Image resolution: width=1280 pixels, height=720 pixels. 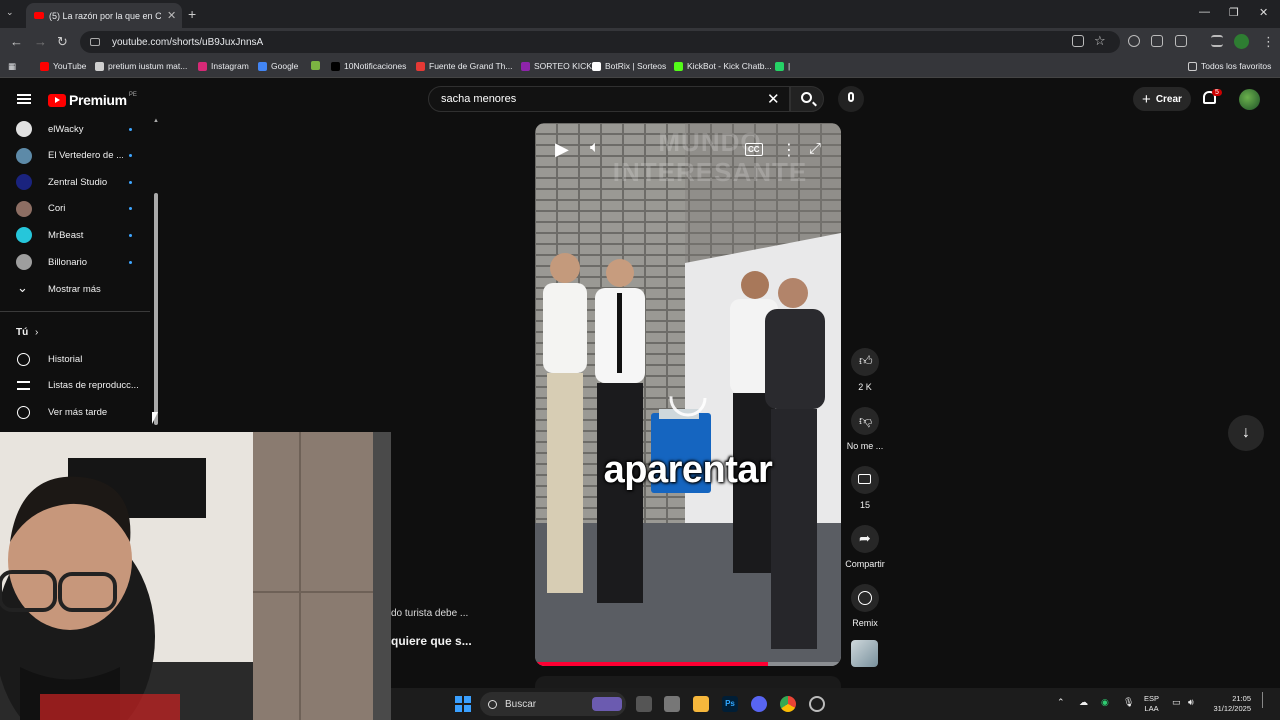 What do you see at coordinates (851, 99) in the screenshot?
I see `voice-search-button` at bounding box center [851, 99].